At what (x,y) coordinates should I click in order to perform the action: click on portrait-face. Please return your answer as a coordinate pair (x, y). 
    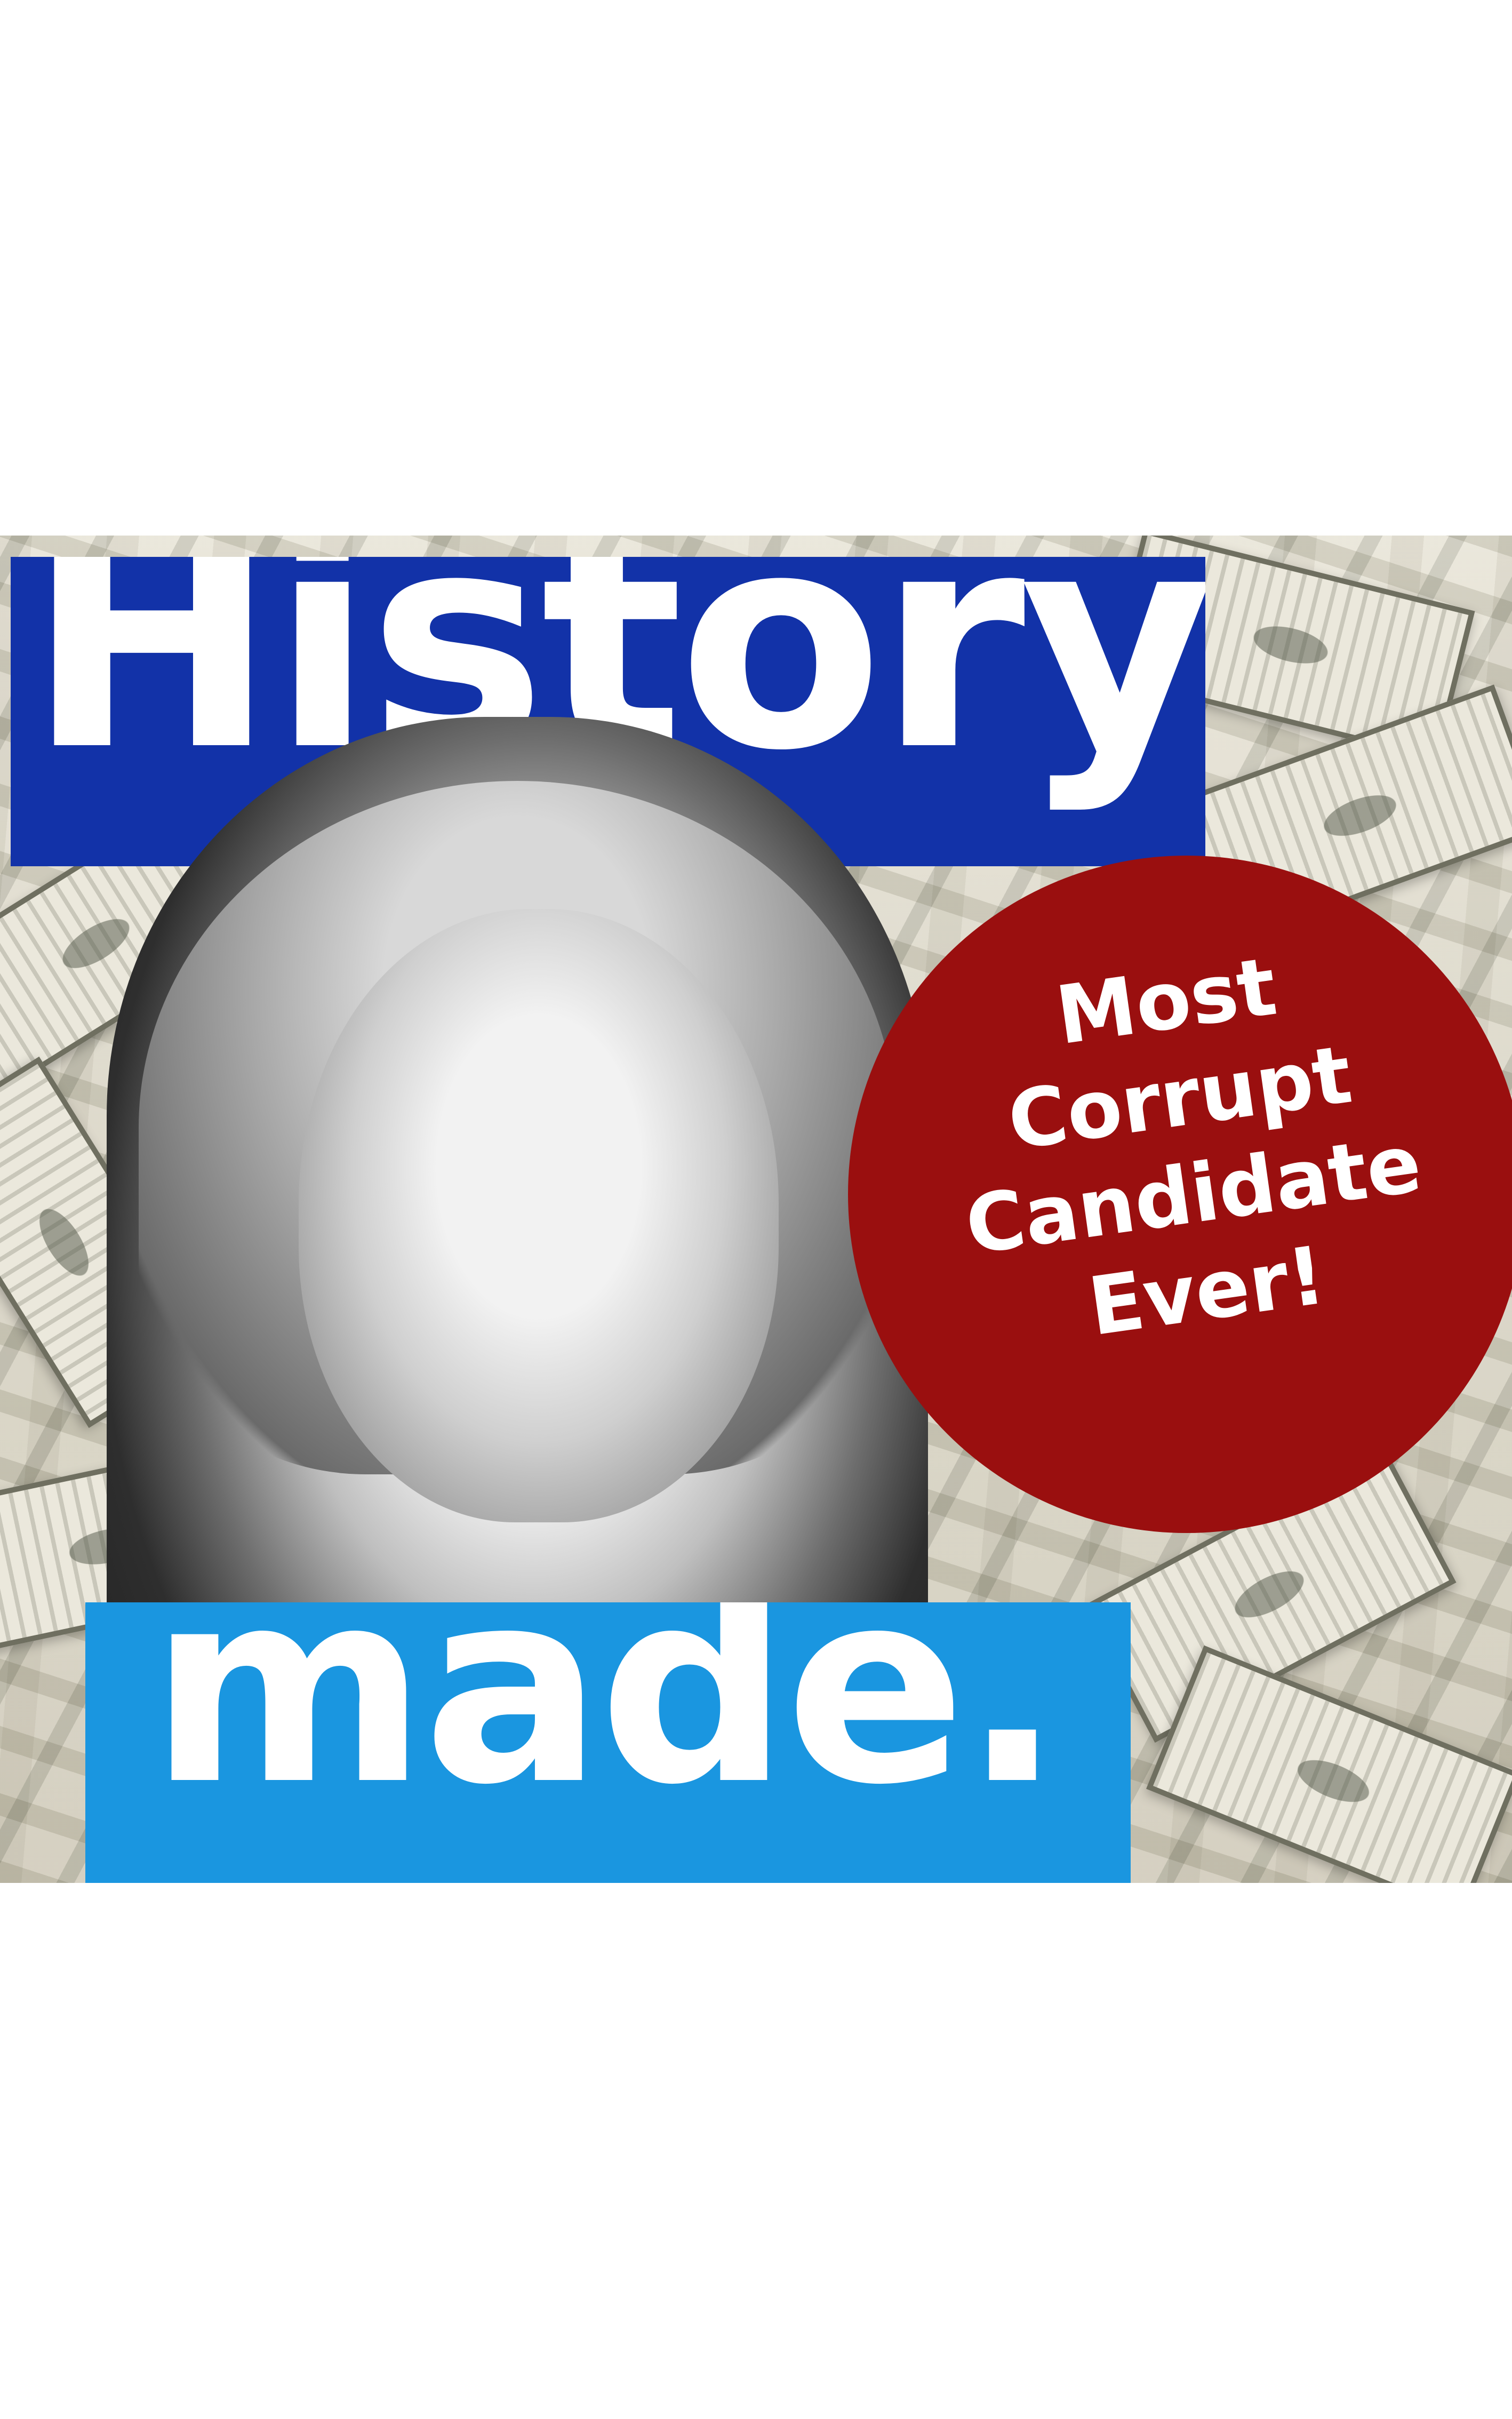
    Looking at the image, I should click on (539, 1215).